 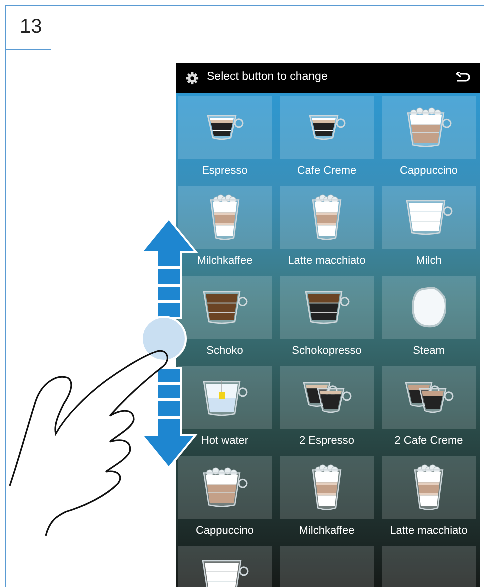 What do you see at coordinates (429, 261) in the screenshot?
I see `drink-label: Milch` at bounding box center [429, 261].